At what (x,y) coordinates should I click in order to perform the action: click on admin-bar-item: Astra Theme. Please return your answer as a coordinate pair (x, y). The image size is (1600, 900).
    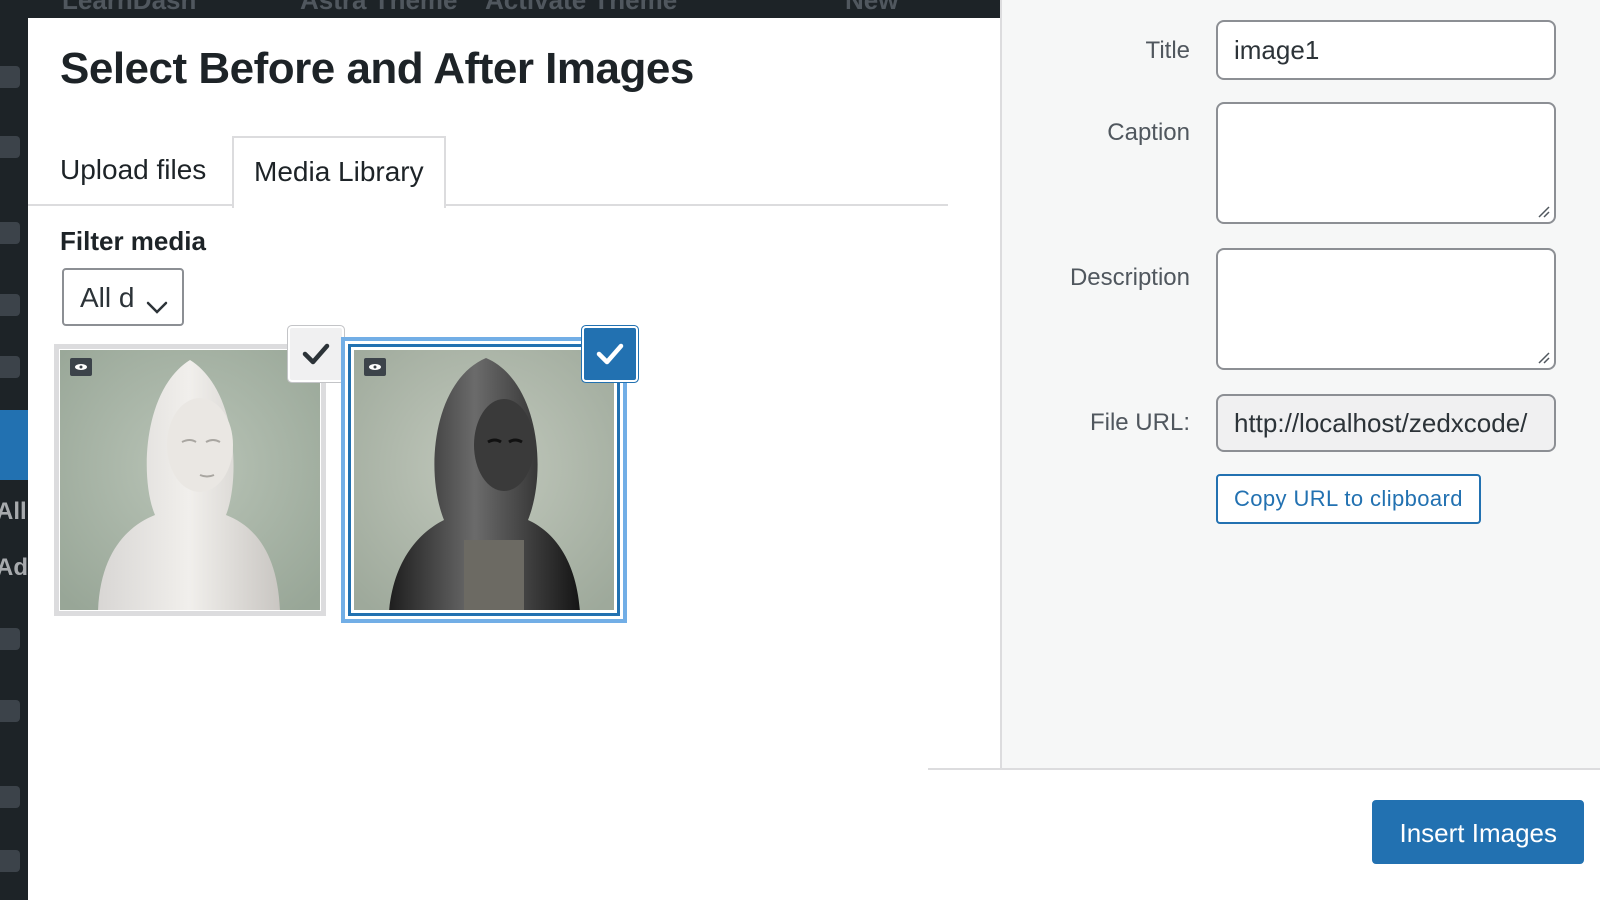
    Looking at the image, I should click on (379, 8).